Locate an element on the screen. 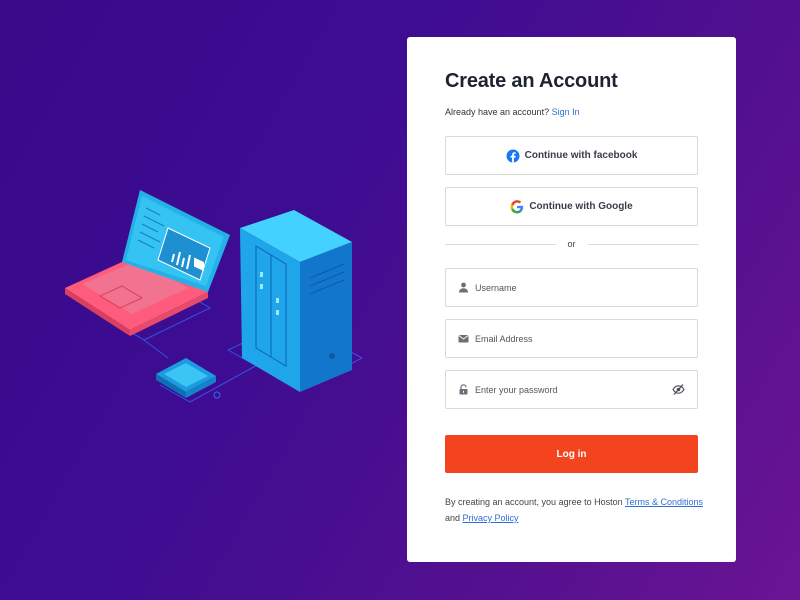 The width and height of the screenshot is (800, 600). facebook-icon is located at coordinates (513, 156).